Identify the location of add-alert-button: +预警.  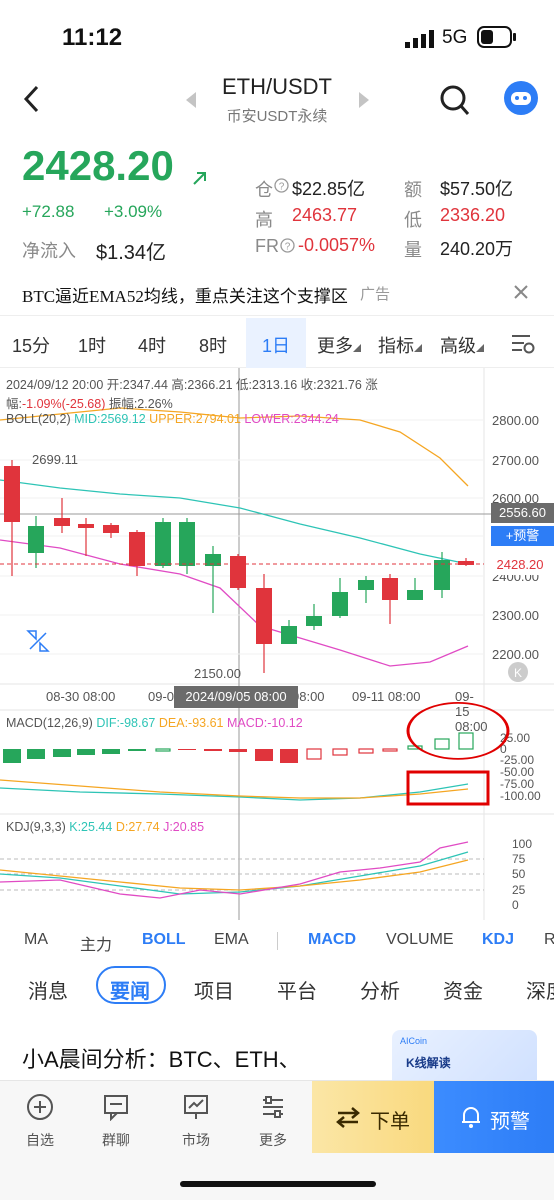
(522, 536).